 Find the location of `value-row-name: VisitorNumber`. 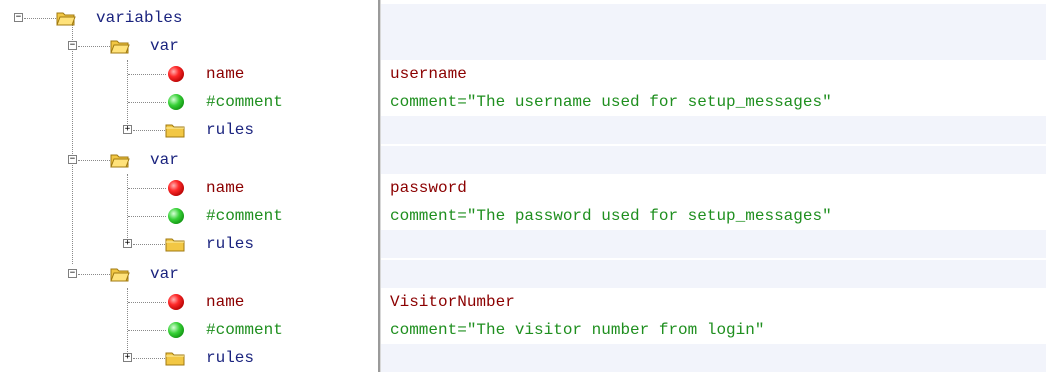

value-row-name: VisitorNumber is located at coordinates (713, 302).